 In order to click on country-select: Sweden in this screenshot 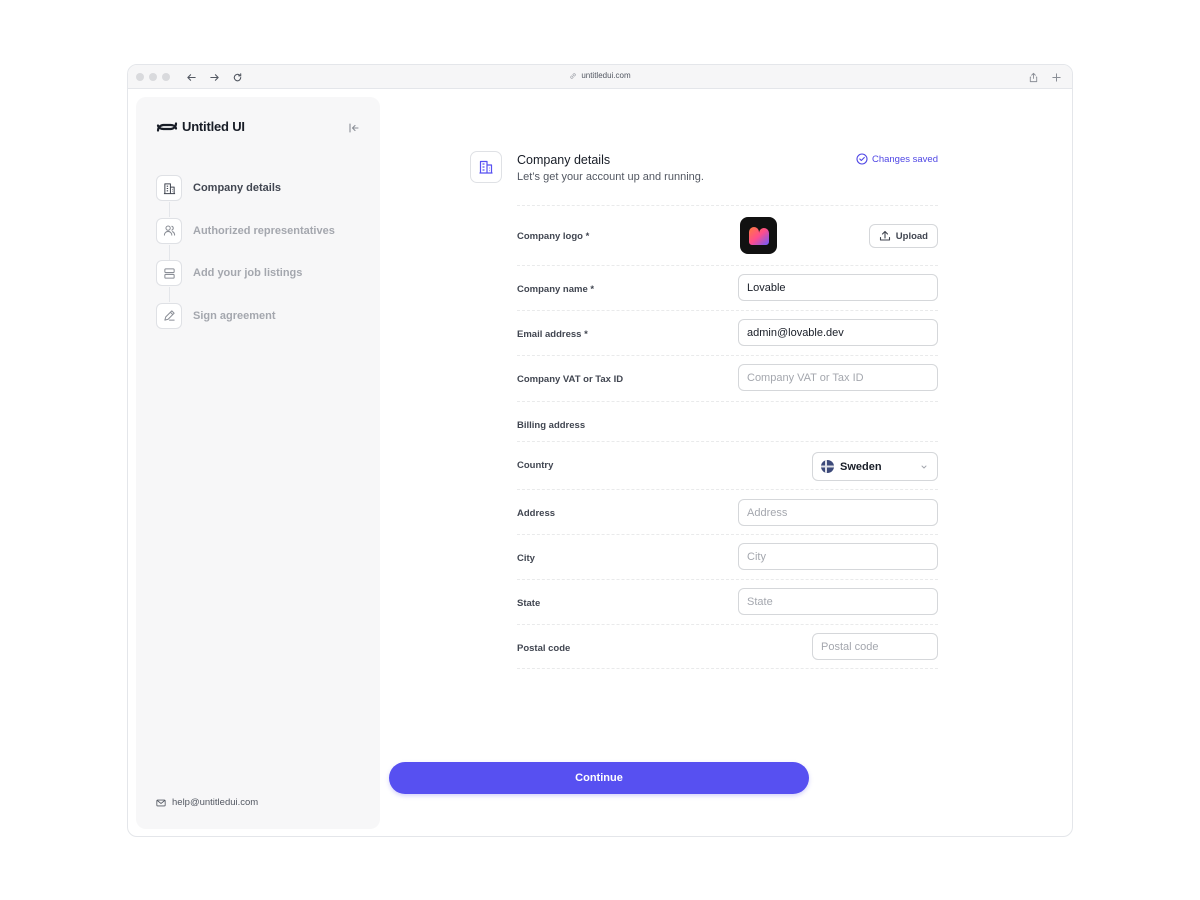, I will do `click(875, 466)`.